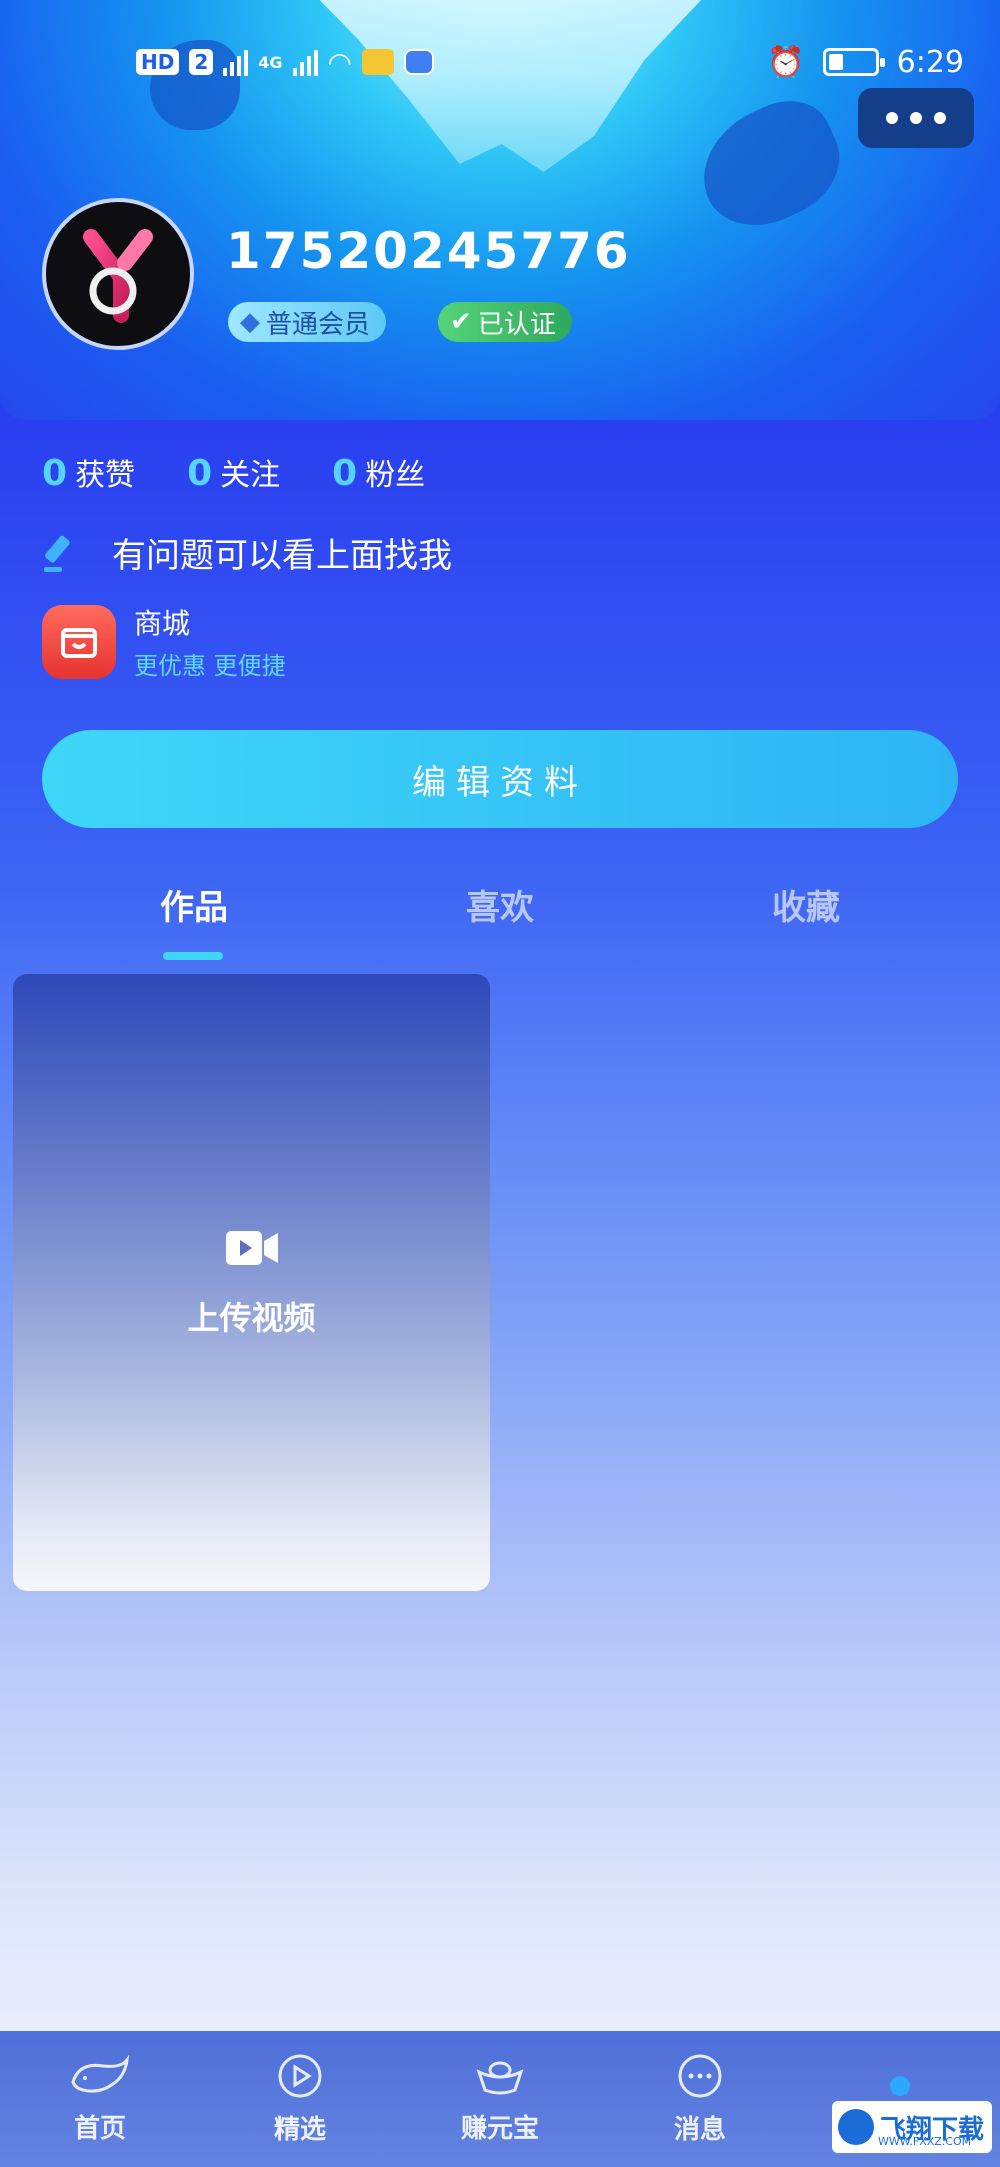 The height and width of the screenshot is (2167, 1000). What do you see at coordinates (925, 2141) in the screenshot?
I see `watermark-subtext: WWW.FXXZ.COM` at bounding box center [925, 2141].